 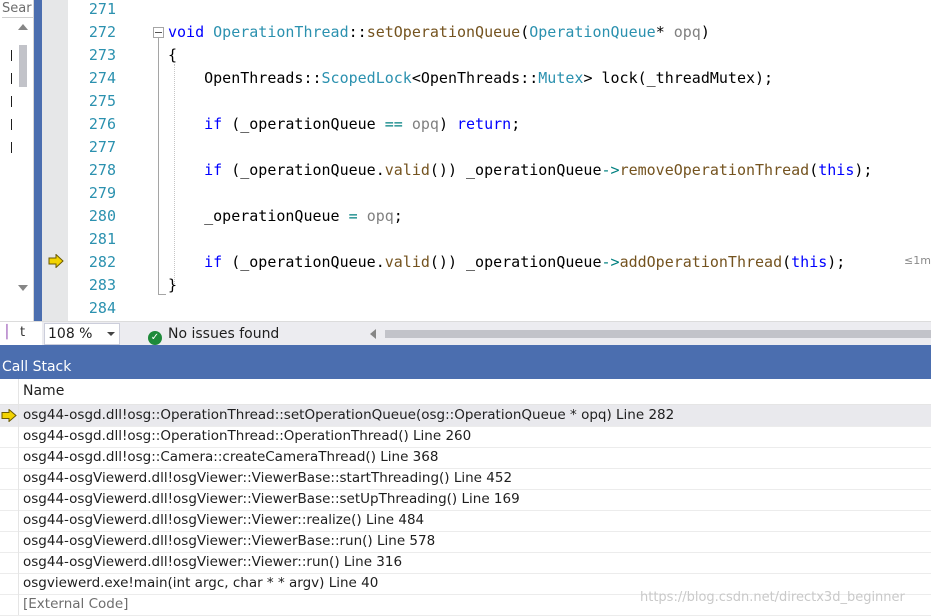 I want to click on editor-status-bar: │ t 108 % ✓ No issues found, so click(x=465, y=333).